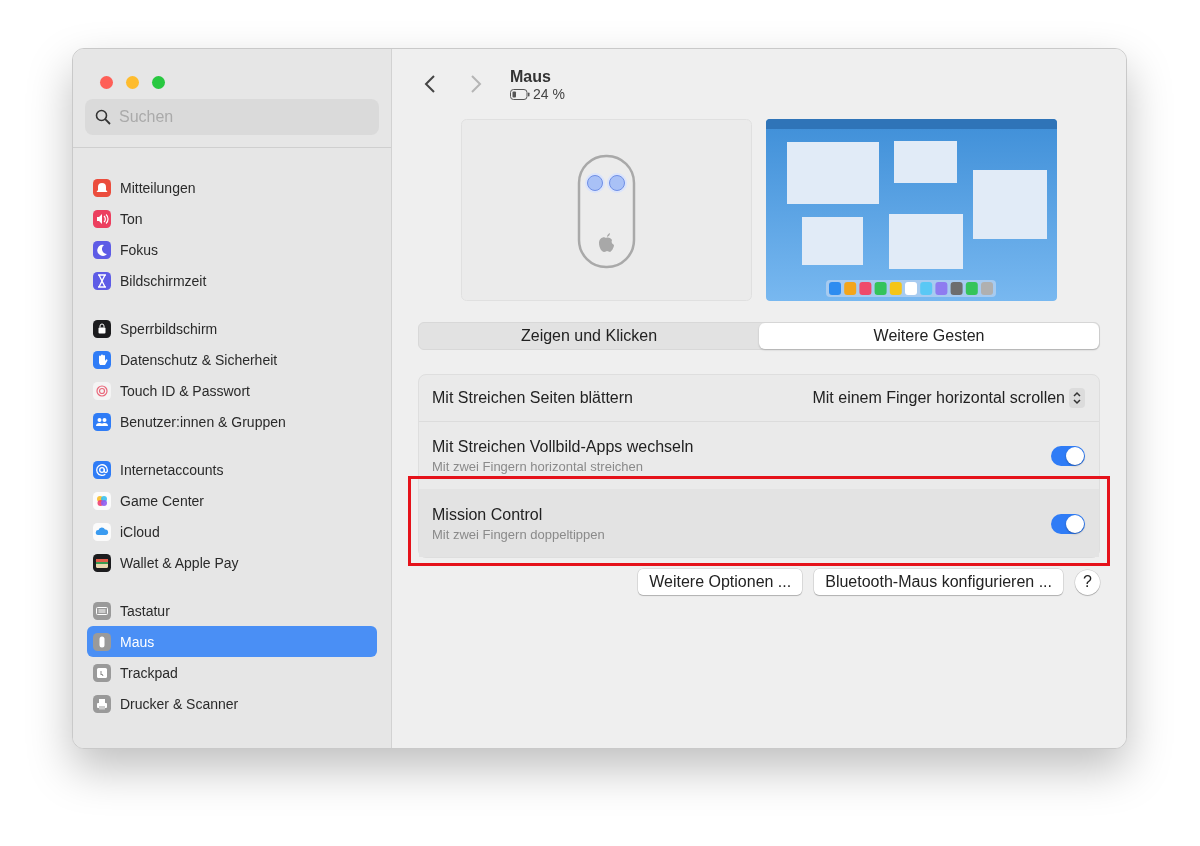 The height and width of the screenshot is (846, 1200). I want to click on sidebar-item: Tastatur, so click(232, 610).